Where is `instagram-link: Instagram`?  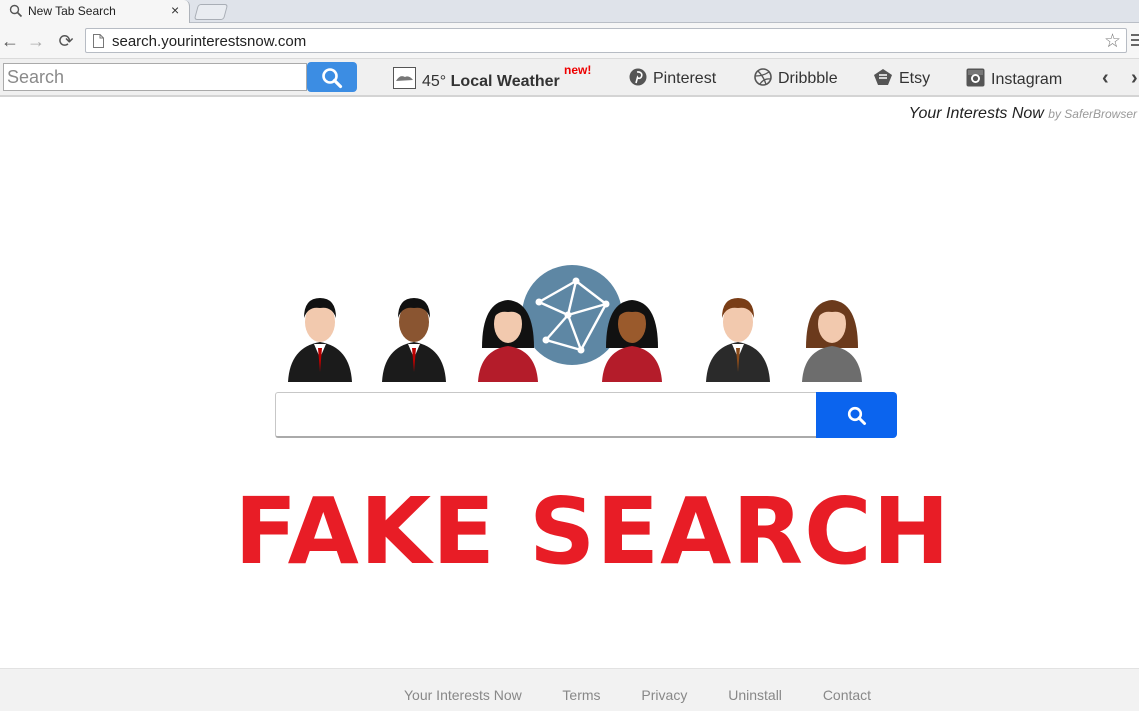 instagram-link: Instagram is located at coordinates (1014, 78).